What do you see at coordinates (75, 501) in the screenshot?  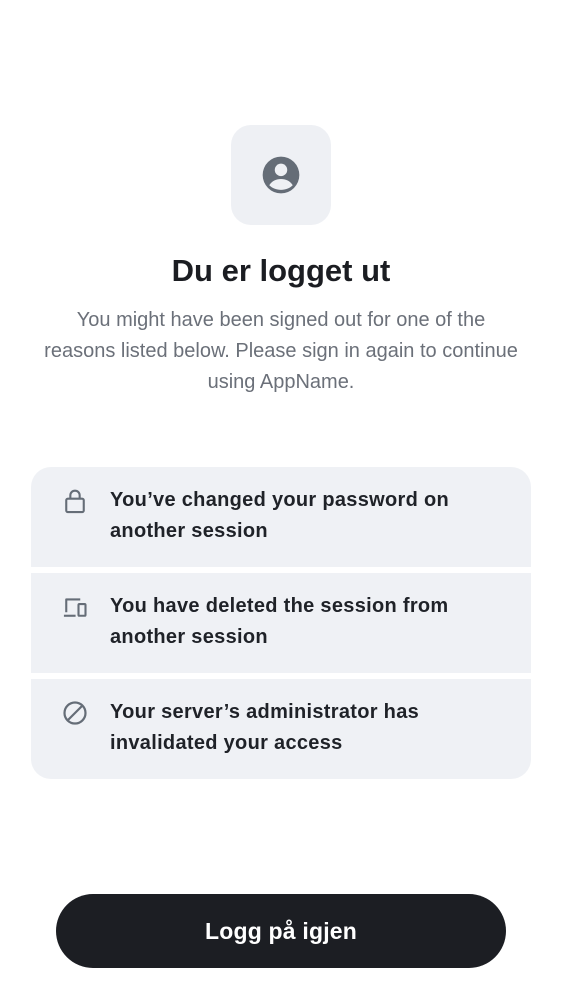 I see `lock-icon` at bounding box center [75, 501].